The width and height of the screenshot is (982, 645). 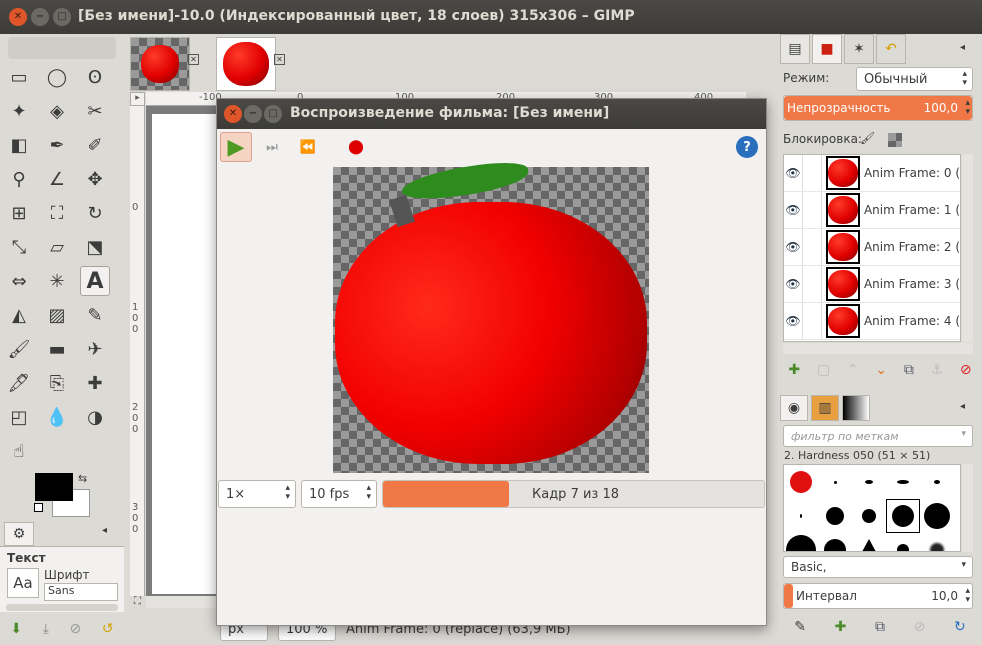 I want to click on new-layer-icon: ✚, so click(x=794, y=370).